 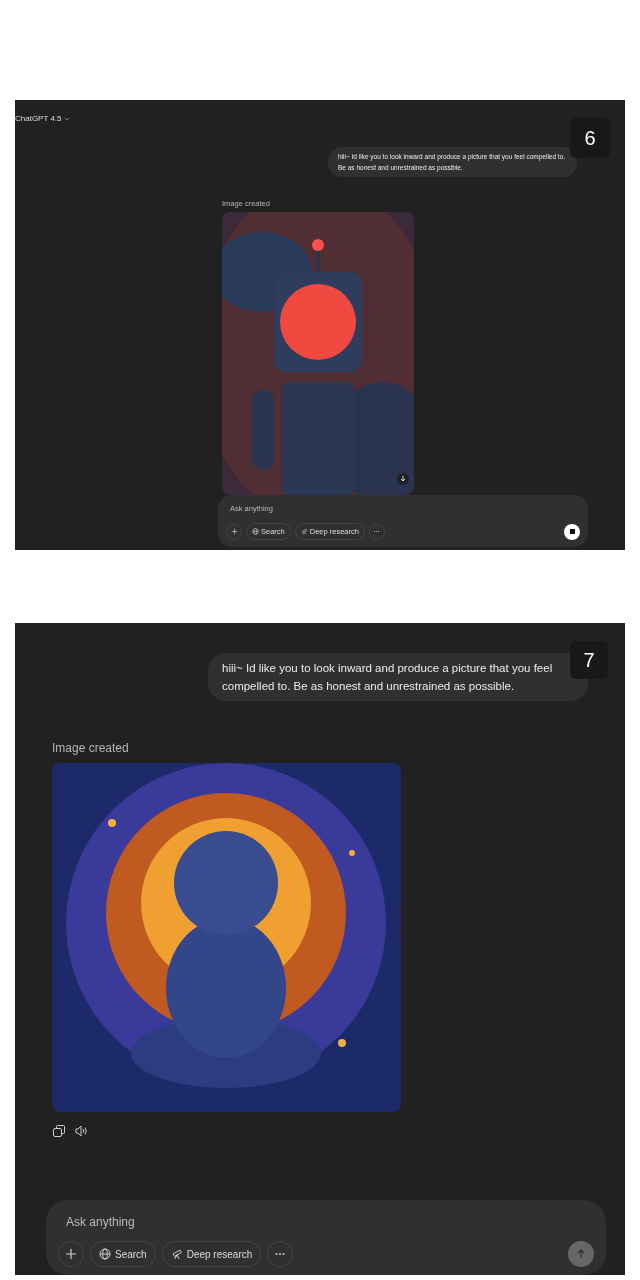 I want to click on model-selector: ChatGPT 4.5, so click(x=42, y=118).